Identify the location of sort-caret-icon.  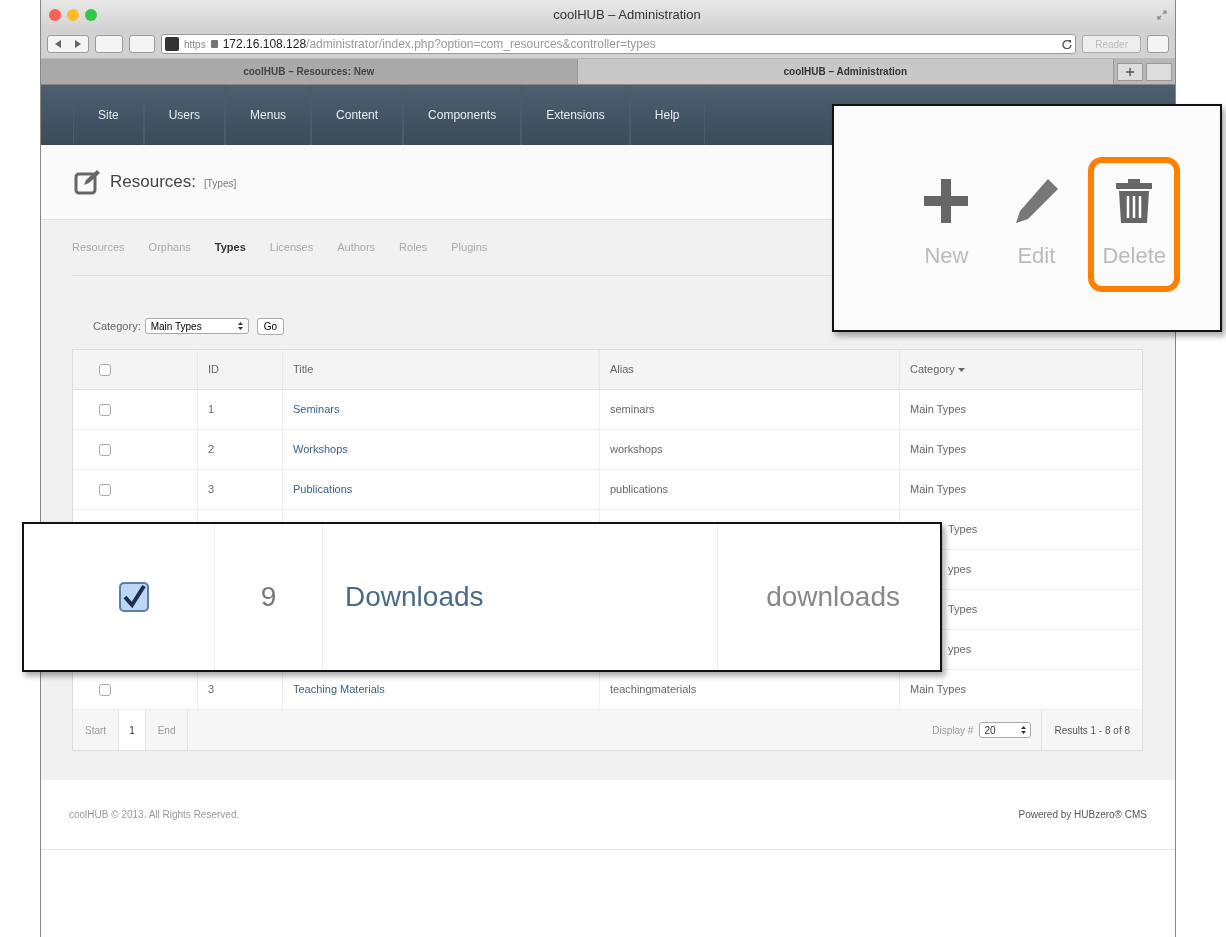
(961, 369).